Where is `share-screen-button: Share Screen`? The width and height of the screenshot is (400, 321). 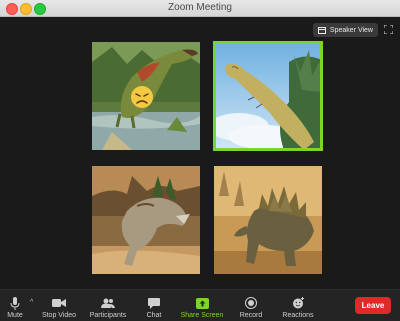
share-screen-button: Share Screen is located at coordinates (202, 305).